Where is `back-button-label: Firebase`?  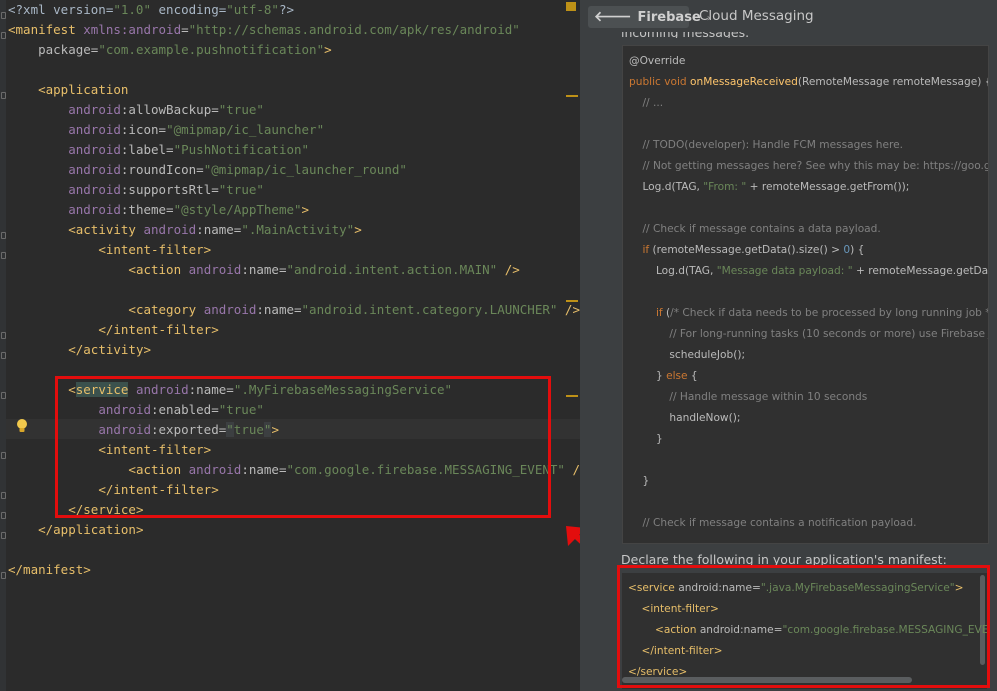
back-button-label: Firebase is located at coordinates (669, 17).